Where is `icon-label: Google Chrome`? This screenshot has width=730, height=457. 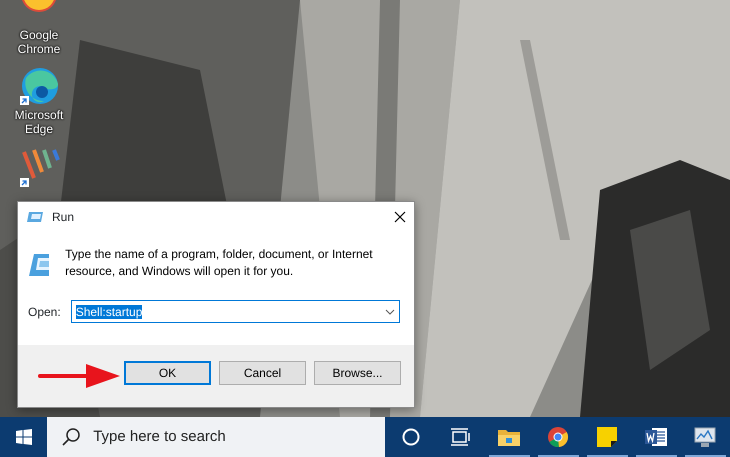
icon-label: Google Chrome is located at coordinates (39, 42).